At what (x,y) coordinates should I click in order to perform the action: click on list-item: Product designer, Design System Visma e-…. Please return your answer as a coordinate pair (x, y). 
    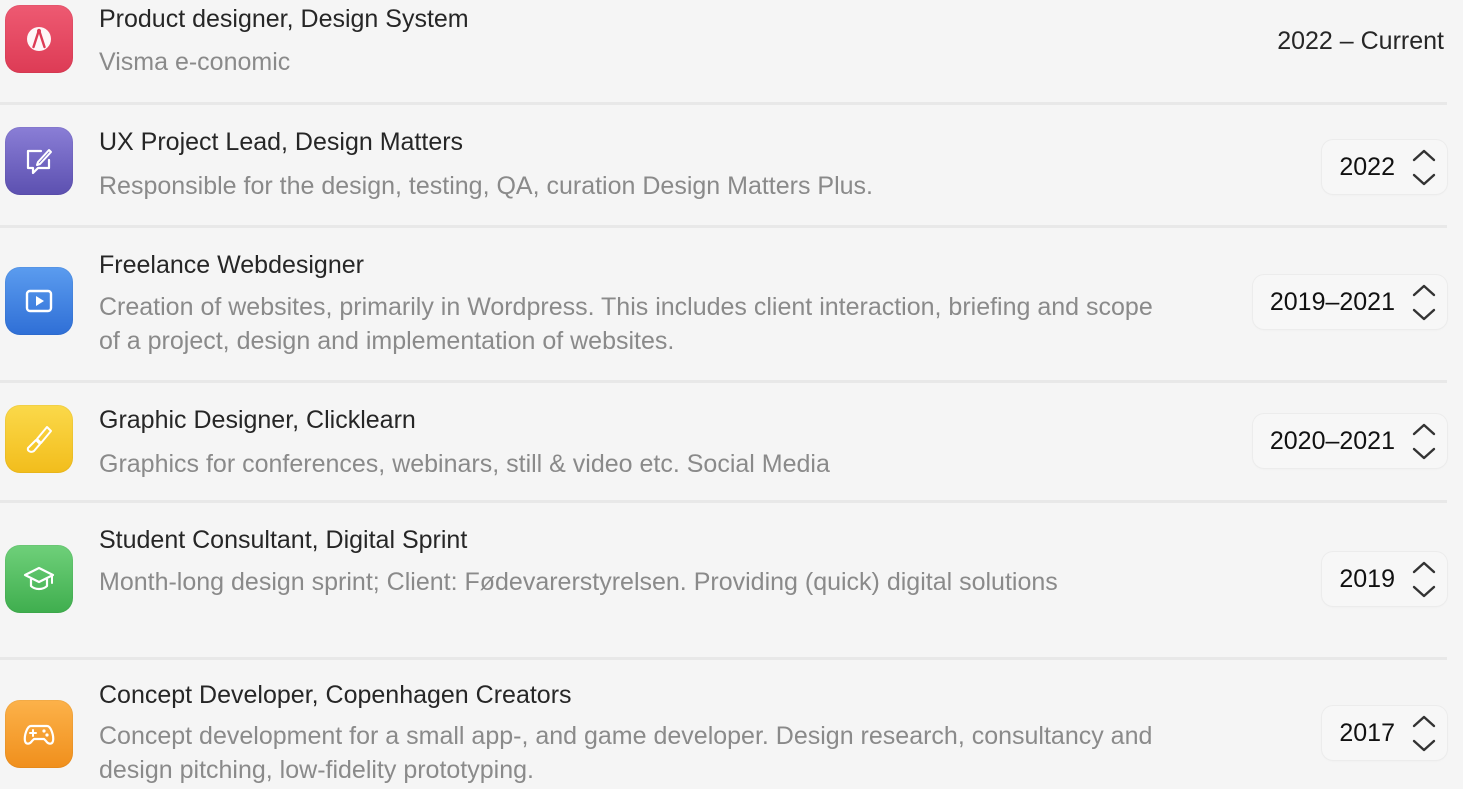
    Looking at the image, I should click on (731, 52).